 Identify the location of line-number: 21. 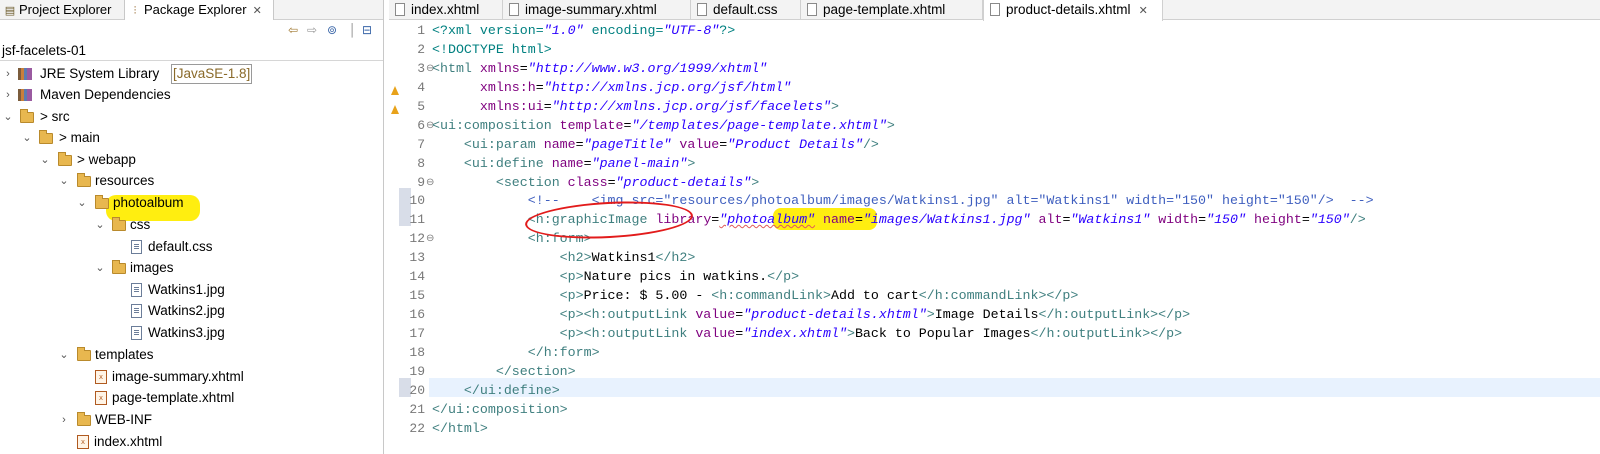
(417, 409).